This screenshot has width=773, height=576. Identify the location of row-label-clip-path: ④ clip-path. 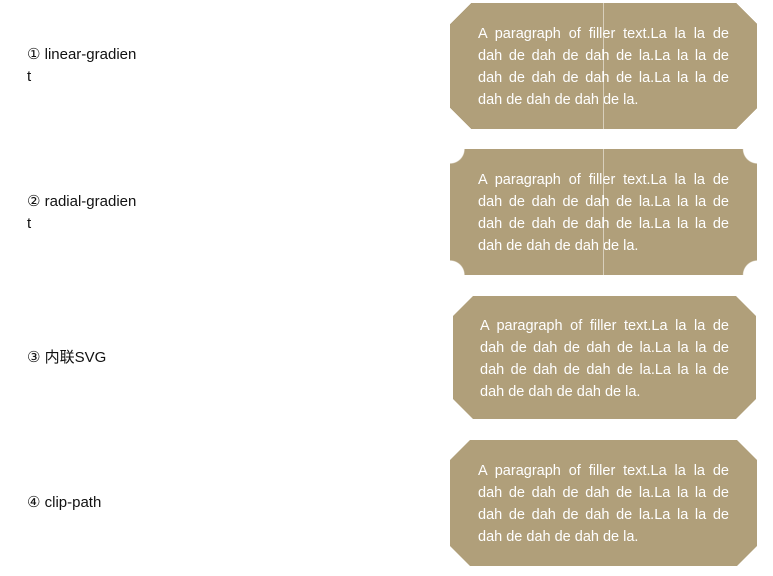
(64, 502).